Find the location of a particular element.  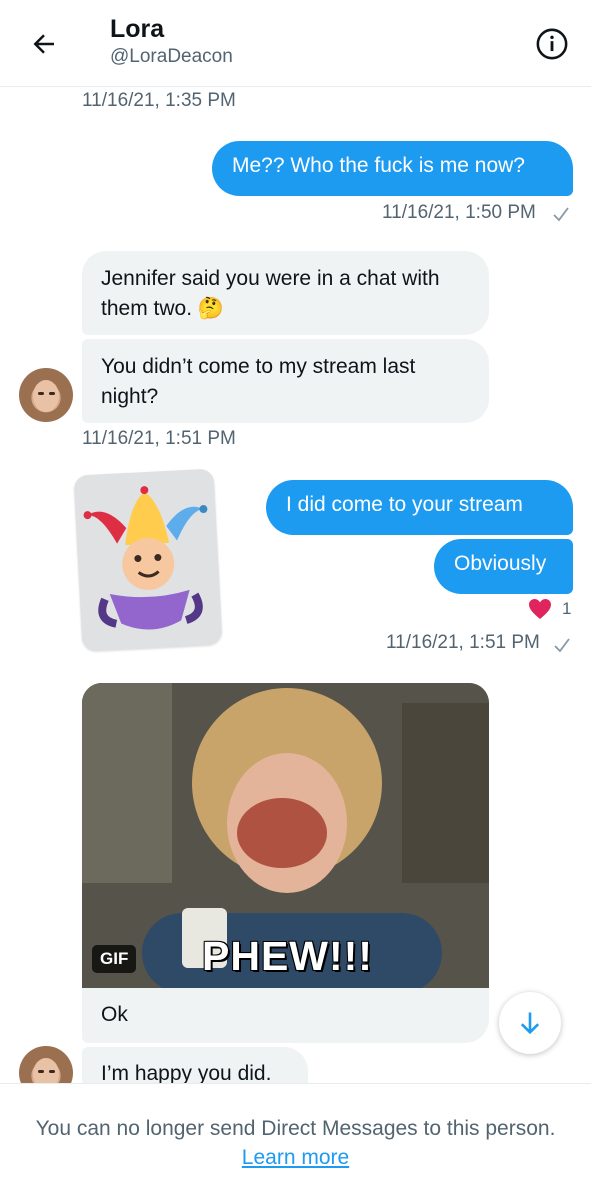

info-button is located at coordinates (552, 44).